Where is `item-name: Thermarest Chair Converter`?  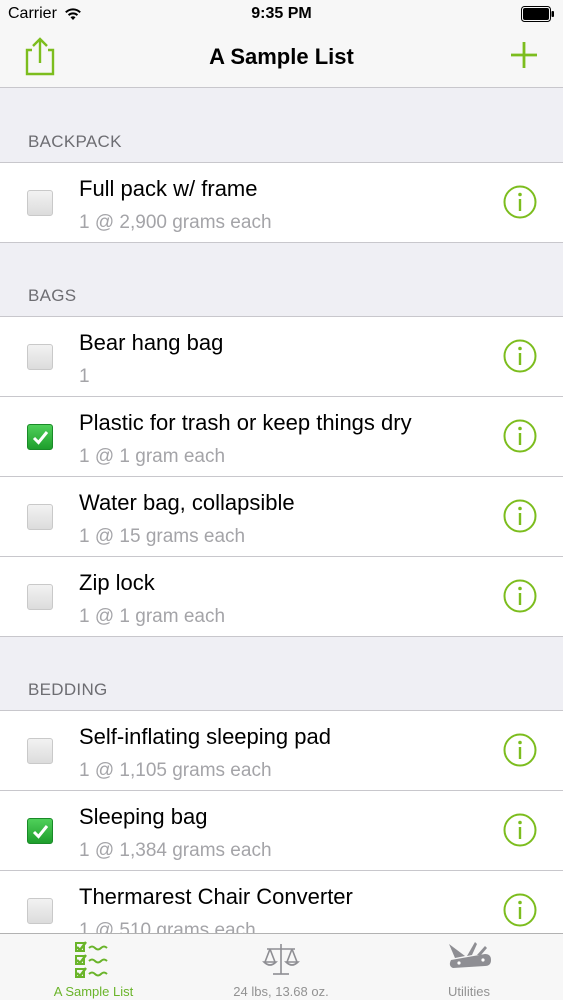 item-name: Thermarest Chair Converter is located at coordinates (216, 896).